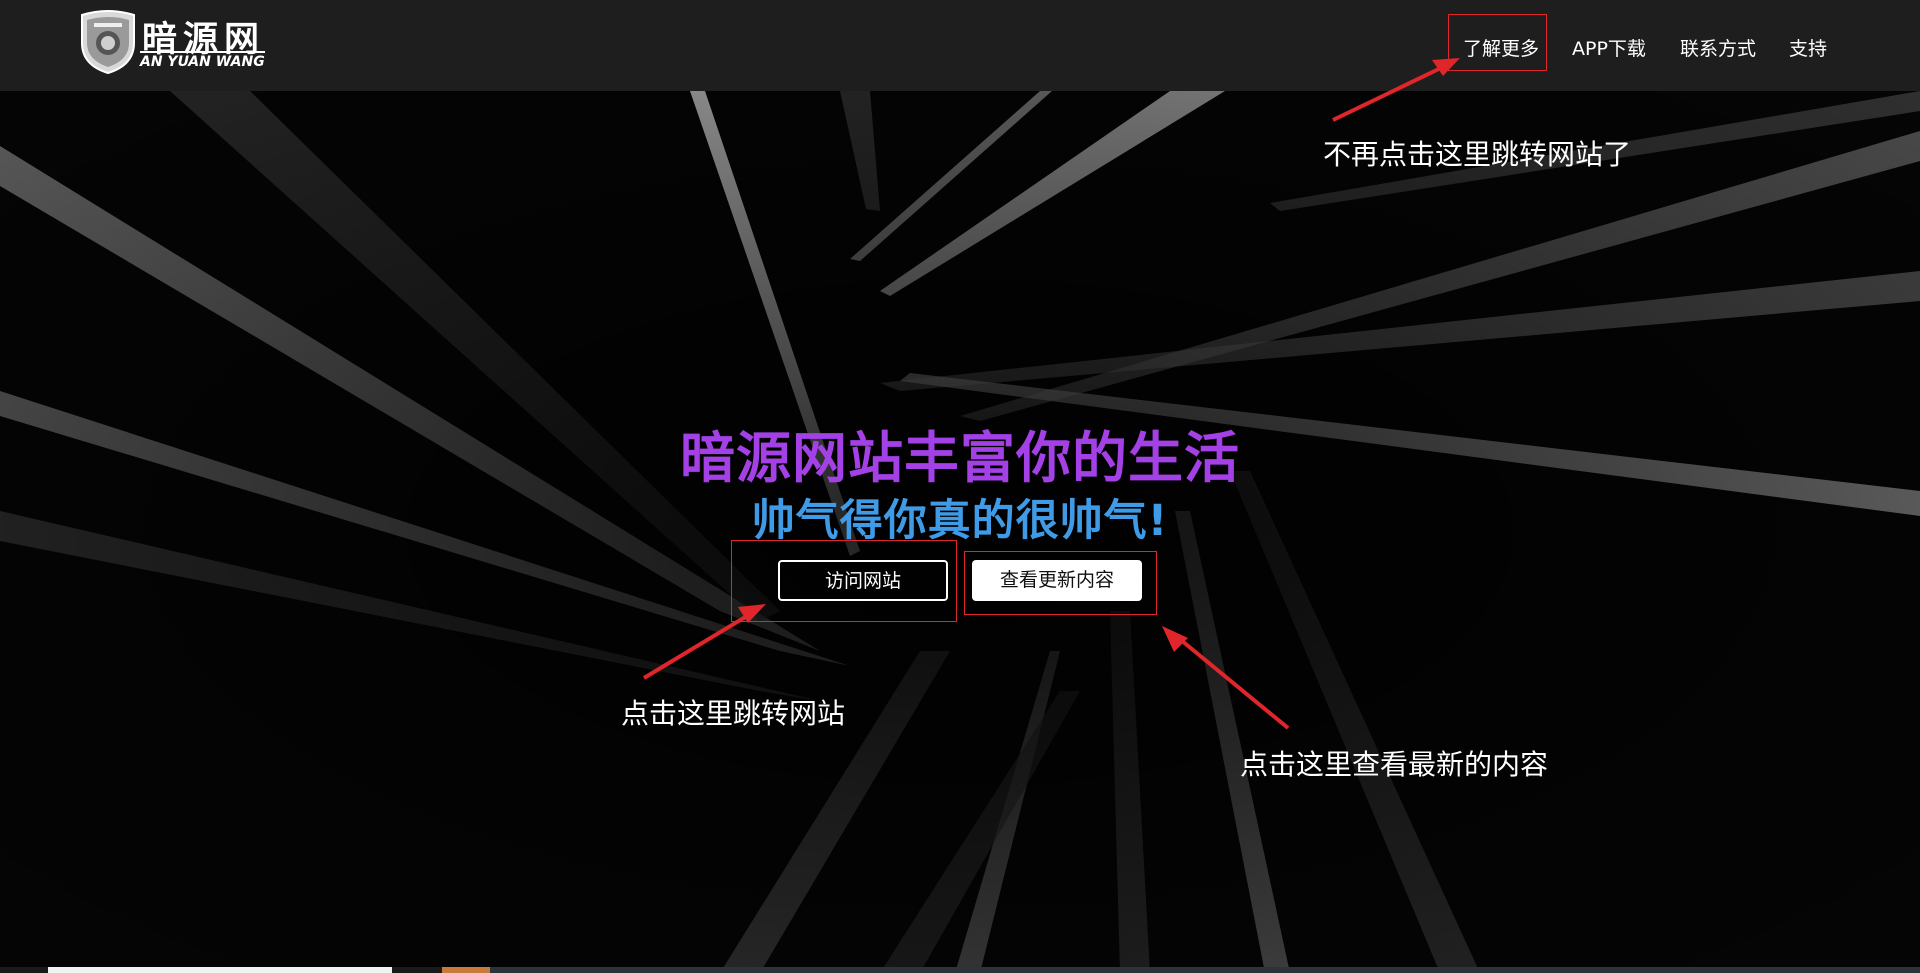  What do you see at coordinates (1609, 47) in the screenshot?
I see `nav-app-download: APP下载` at bounding box center [1609, 47].